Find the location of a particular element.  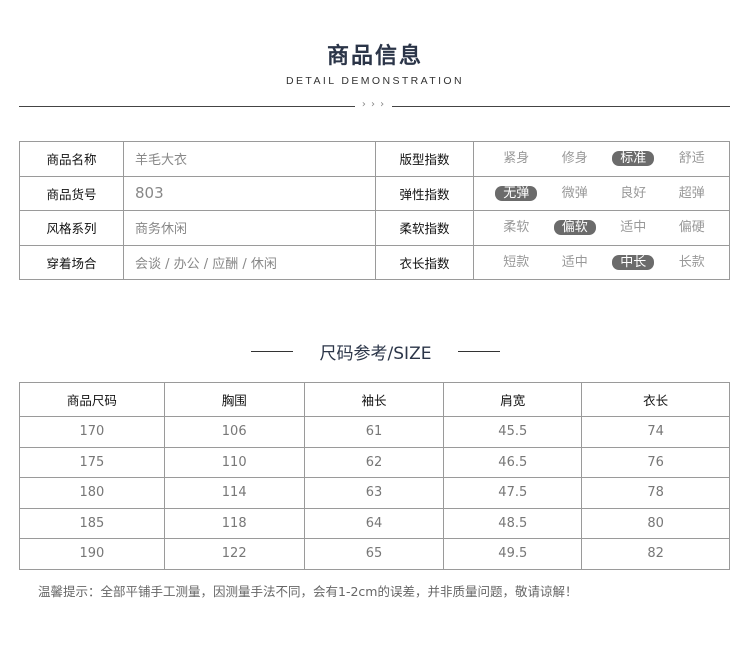

scale-option: 偏硬 is located at coordinates (692, 227).